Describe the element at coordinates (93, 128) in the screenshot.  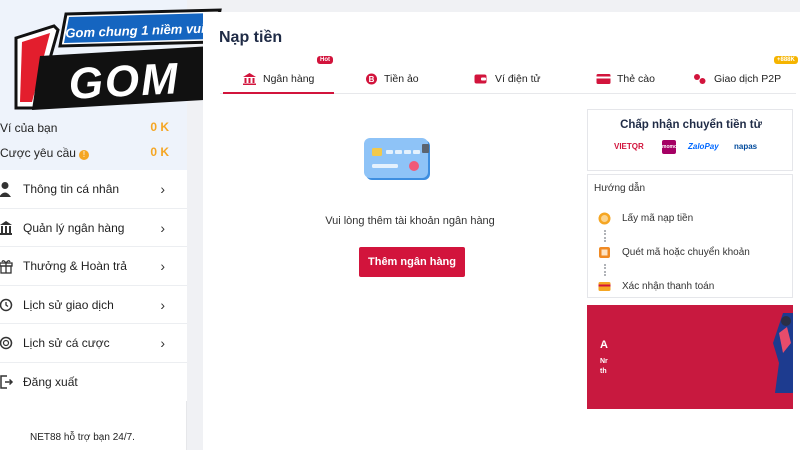
I see `wallet-balance-row: Ví của bạn 0 K` at that location.